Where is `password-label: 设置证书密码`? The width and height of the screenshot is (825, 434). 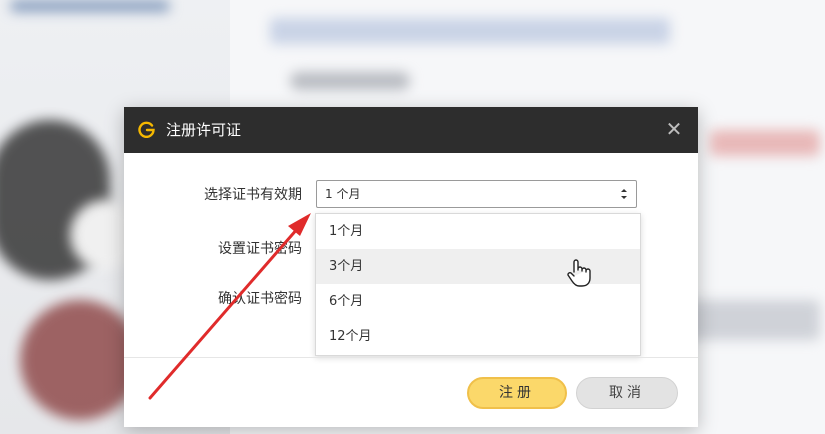 password-label: 设置证书密码 is located at coordinates (260, 249).